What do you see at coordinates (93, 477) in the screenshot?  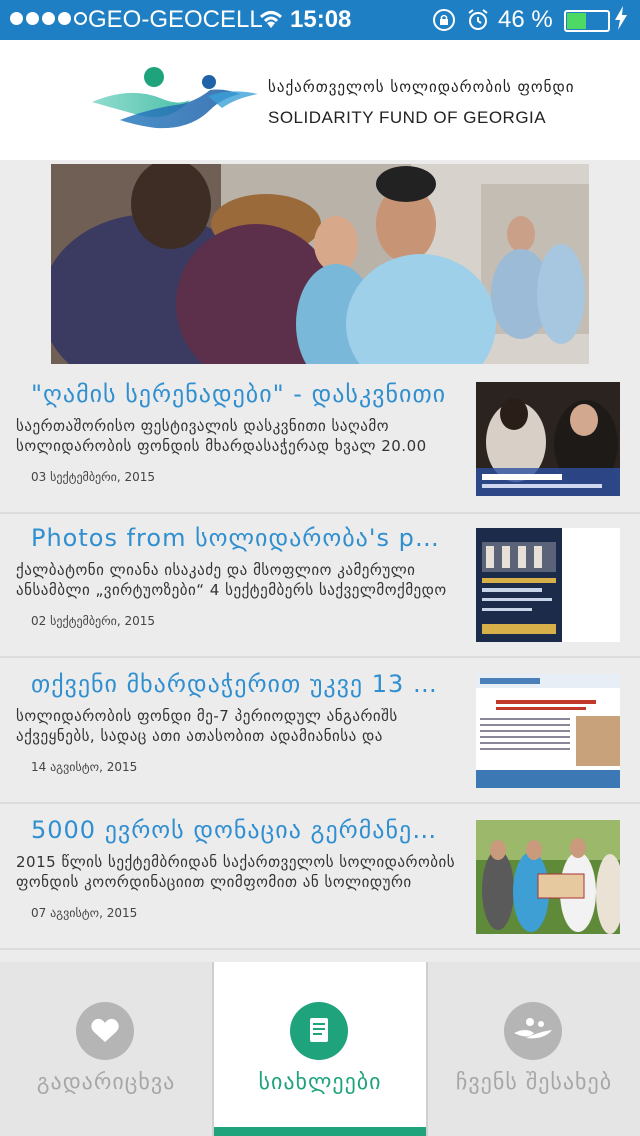 I see `news-date: 03 სექტემბერი, 2015` at bounding box center [93, 477].